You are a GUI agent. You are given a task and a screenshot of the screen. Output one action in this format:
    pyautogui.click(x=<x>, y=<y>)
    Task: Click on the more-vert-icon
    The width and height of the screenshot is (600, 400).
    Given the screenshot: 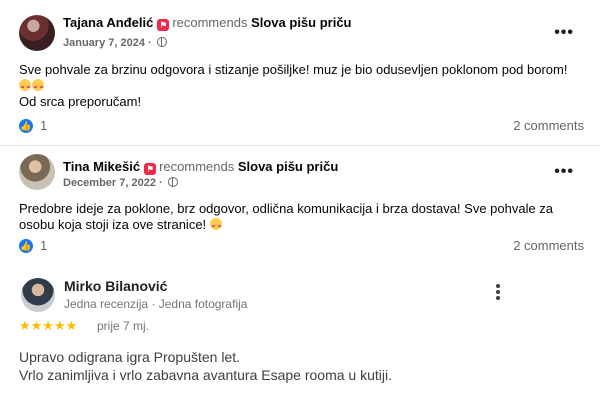 What is the action you would take?
    pyautogui.click(x=498, y=292)
    